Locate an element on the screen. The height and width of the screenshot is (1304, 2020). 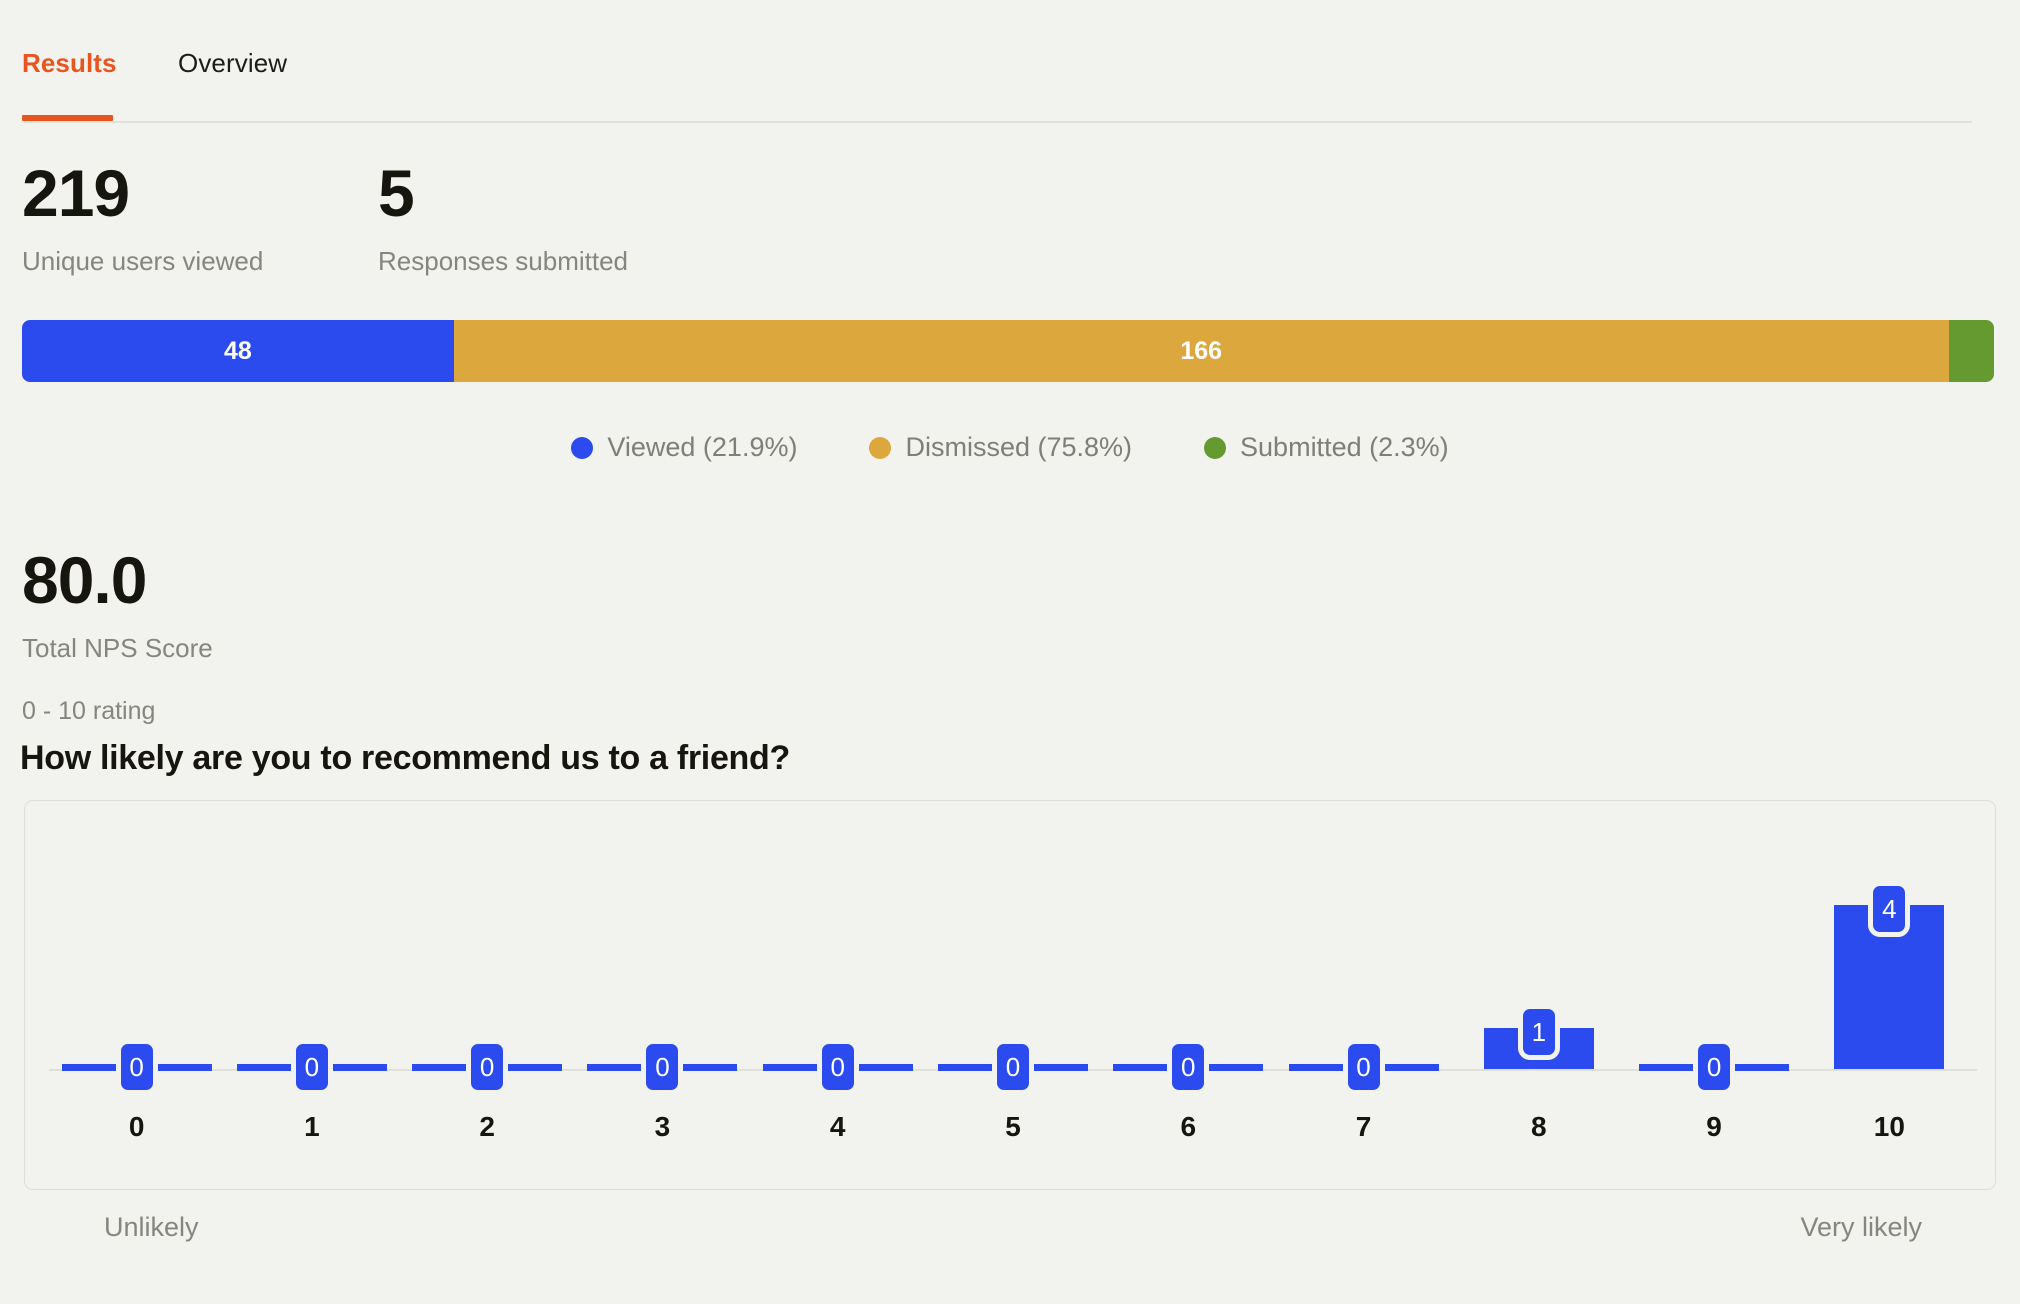
chart-value-badge-9: 0 is located at coordinates (1714, 1067).